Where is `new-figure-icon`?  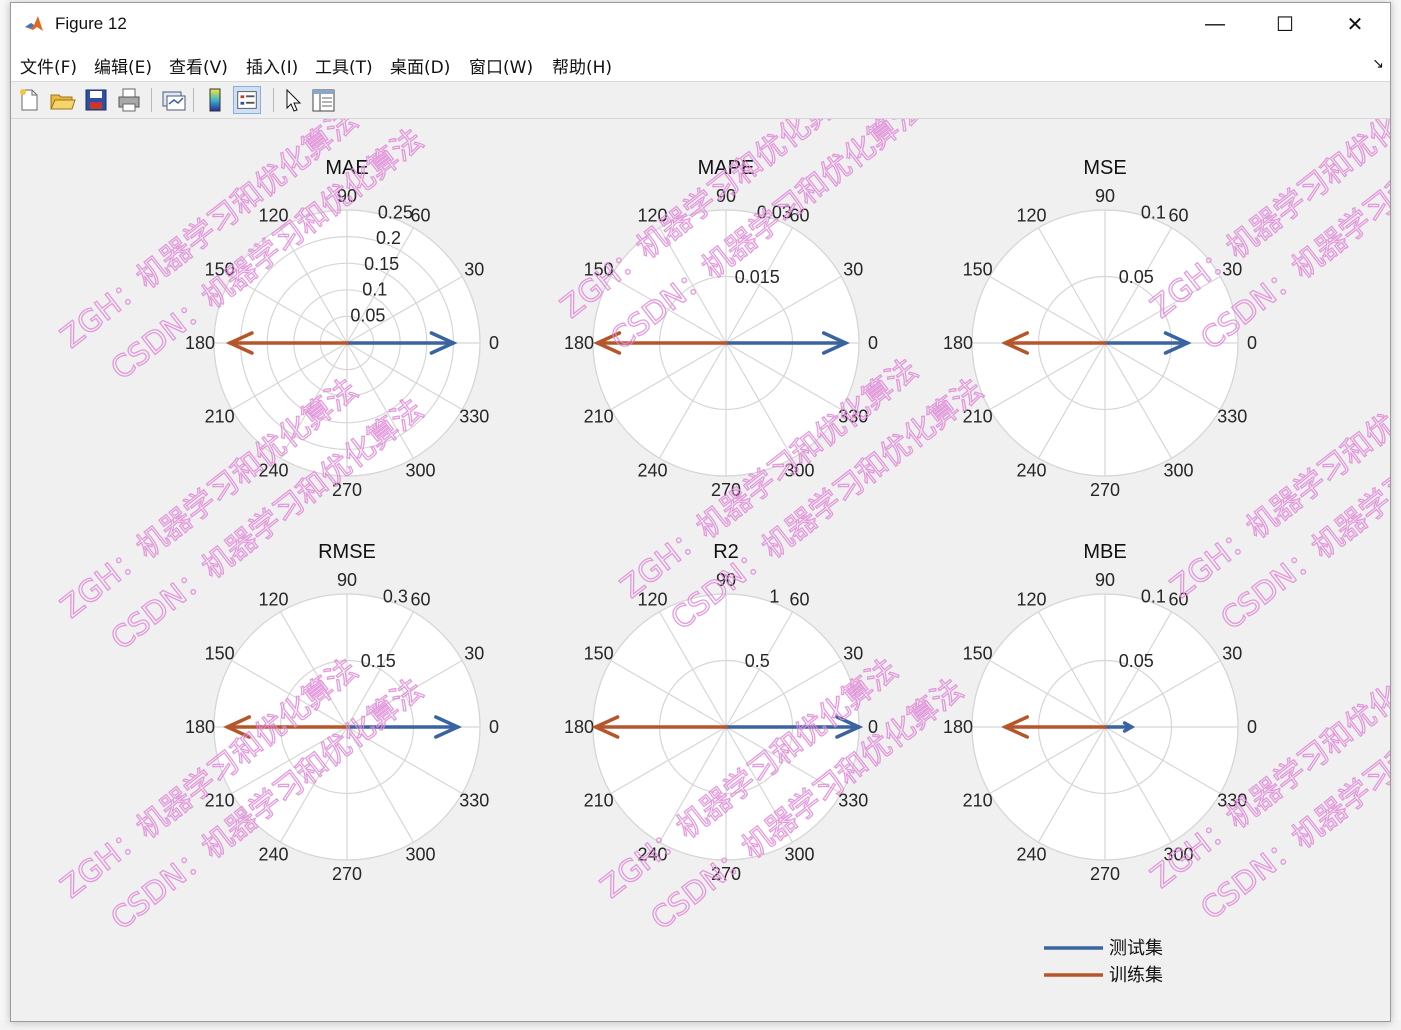
new-figure-icon is located at coordinates (29, 100).